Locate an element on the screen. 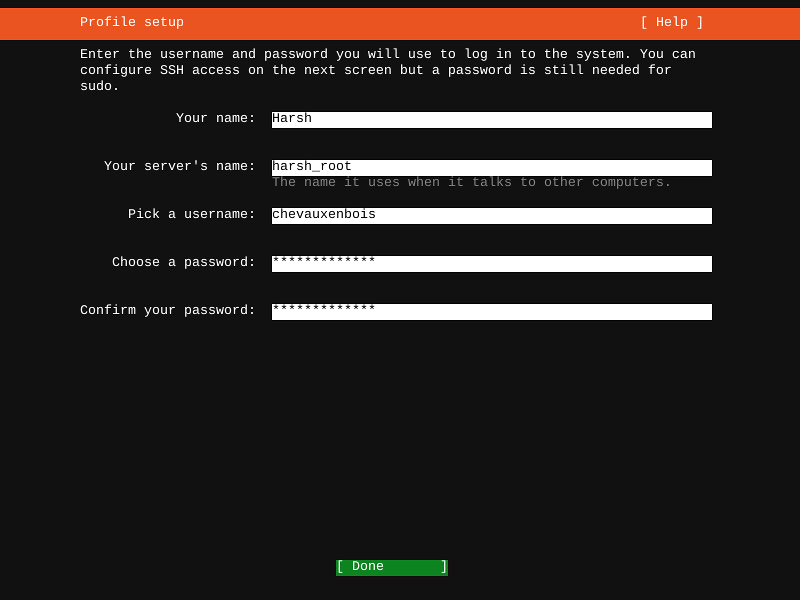 Image resolution: width=800 pixels, height=600 pixels. field-label: Pick a username: is located at coordinates (191, 216).